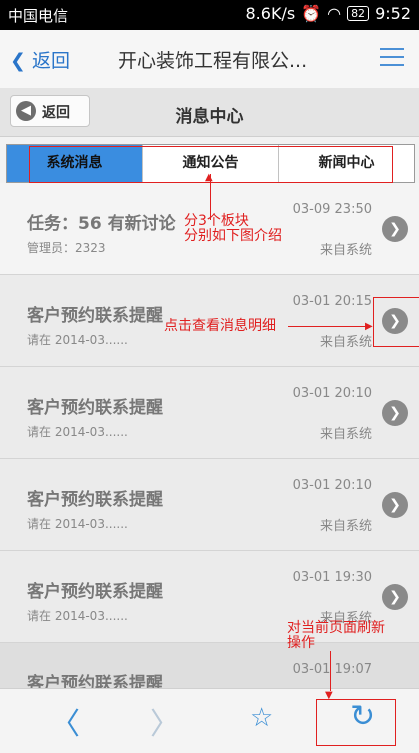 This screenshot has width=419, height=753. What do you see at coordinates (358, 13) in the screenshot?
I see `battery-indicator: 82` at bounding box center [358, 13].